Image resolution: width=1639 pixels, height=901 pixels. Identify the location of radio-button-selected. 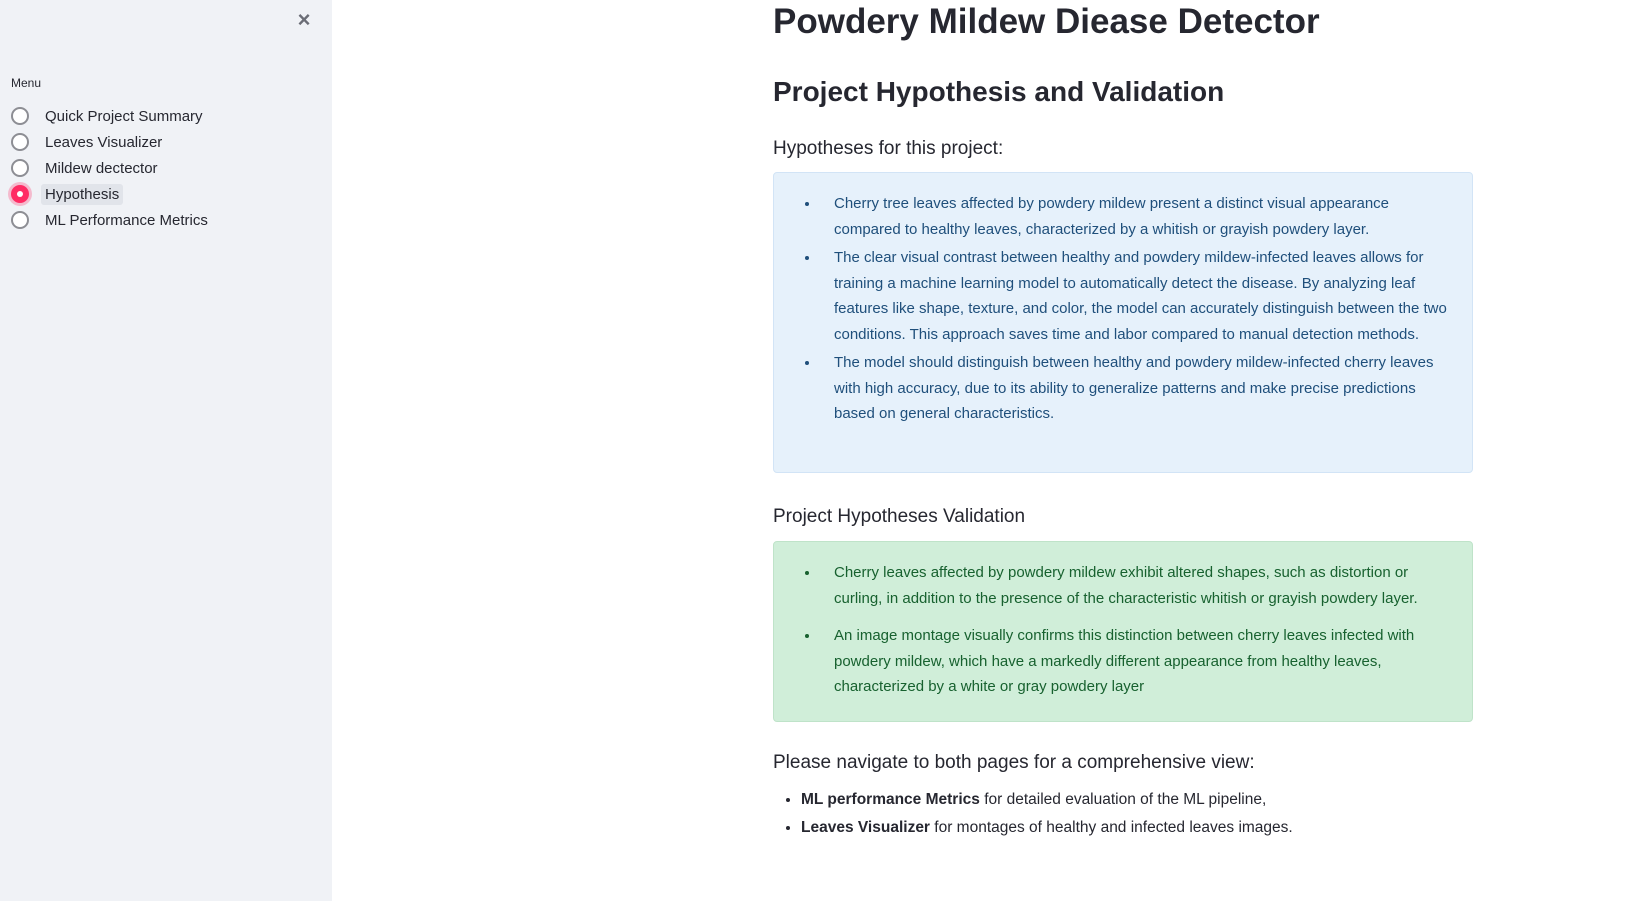
(20, 194).